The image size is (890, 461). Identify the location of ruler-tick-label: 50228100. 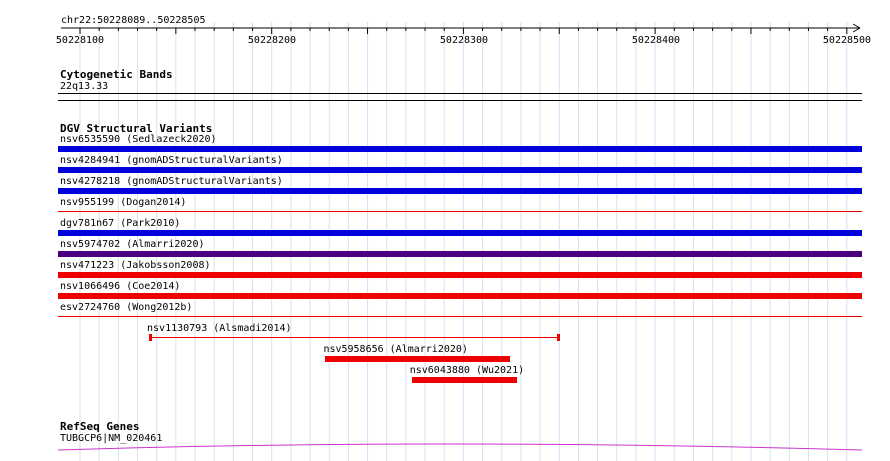
(80, 40).